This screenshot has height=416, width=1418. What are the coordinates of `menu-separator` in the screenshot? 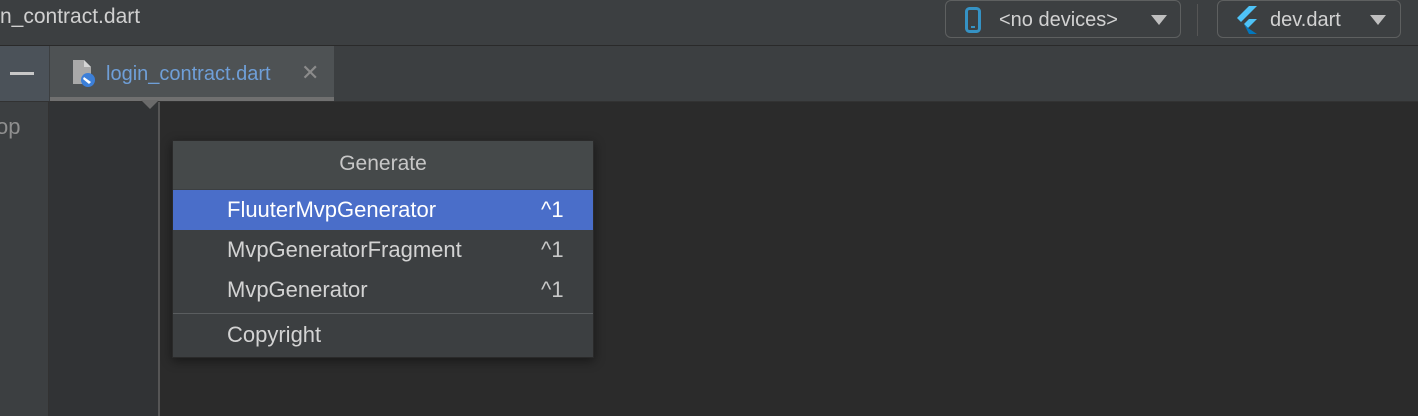 It's located at (383, 313).